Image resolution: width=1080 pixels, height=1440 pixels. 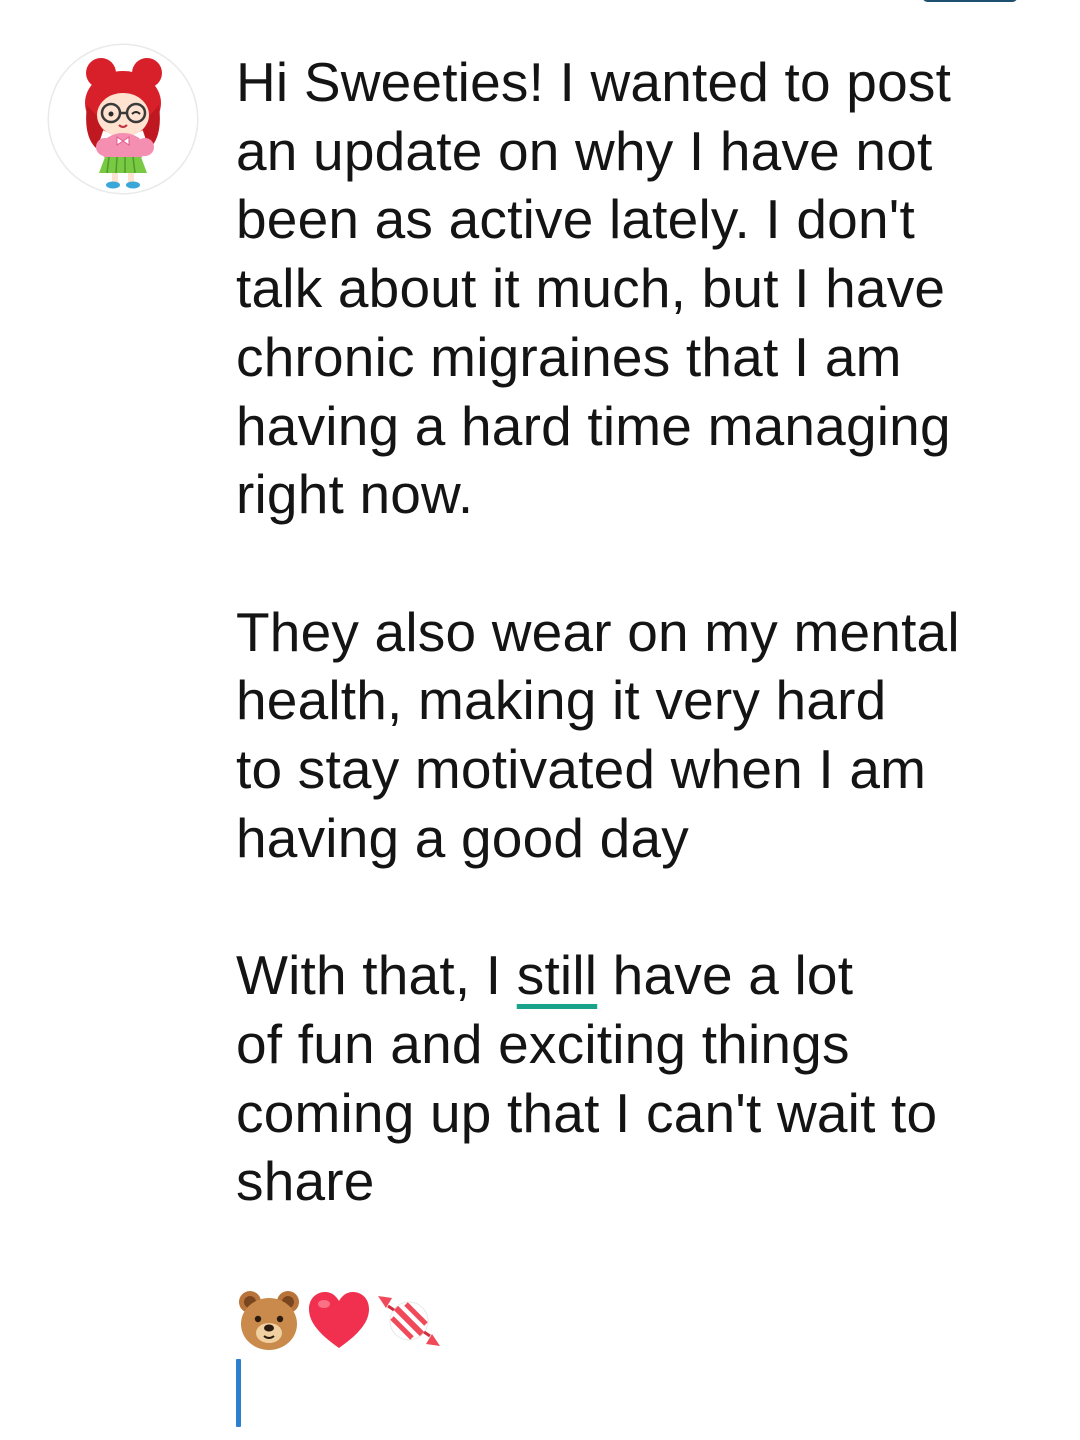 I want to click on paragraph-3-start: With that, I, so click(x=376, y=975).